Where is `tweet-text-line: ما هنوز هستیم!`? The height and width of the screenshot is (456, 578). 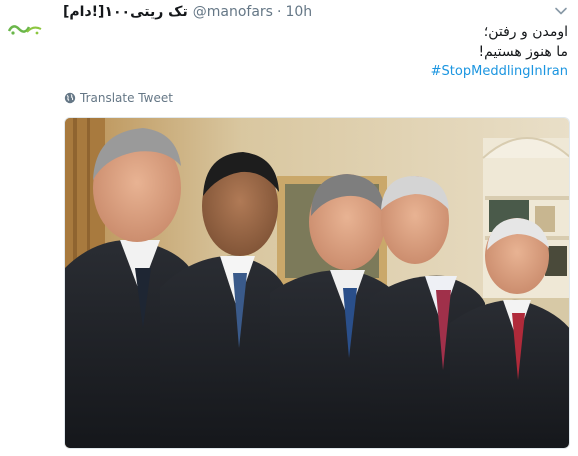 tweet-text-line: ما هنوز هستیم! is located at coordinates (523, 52).